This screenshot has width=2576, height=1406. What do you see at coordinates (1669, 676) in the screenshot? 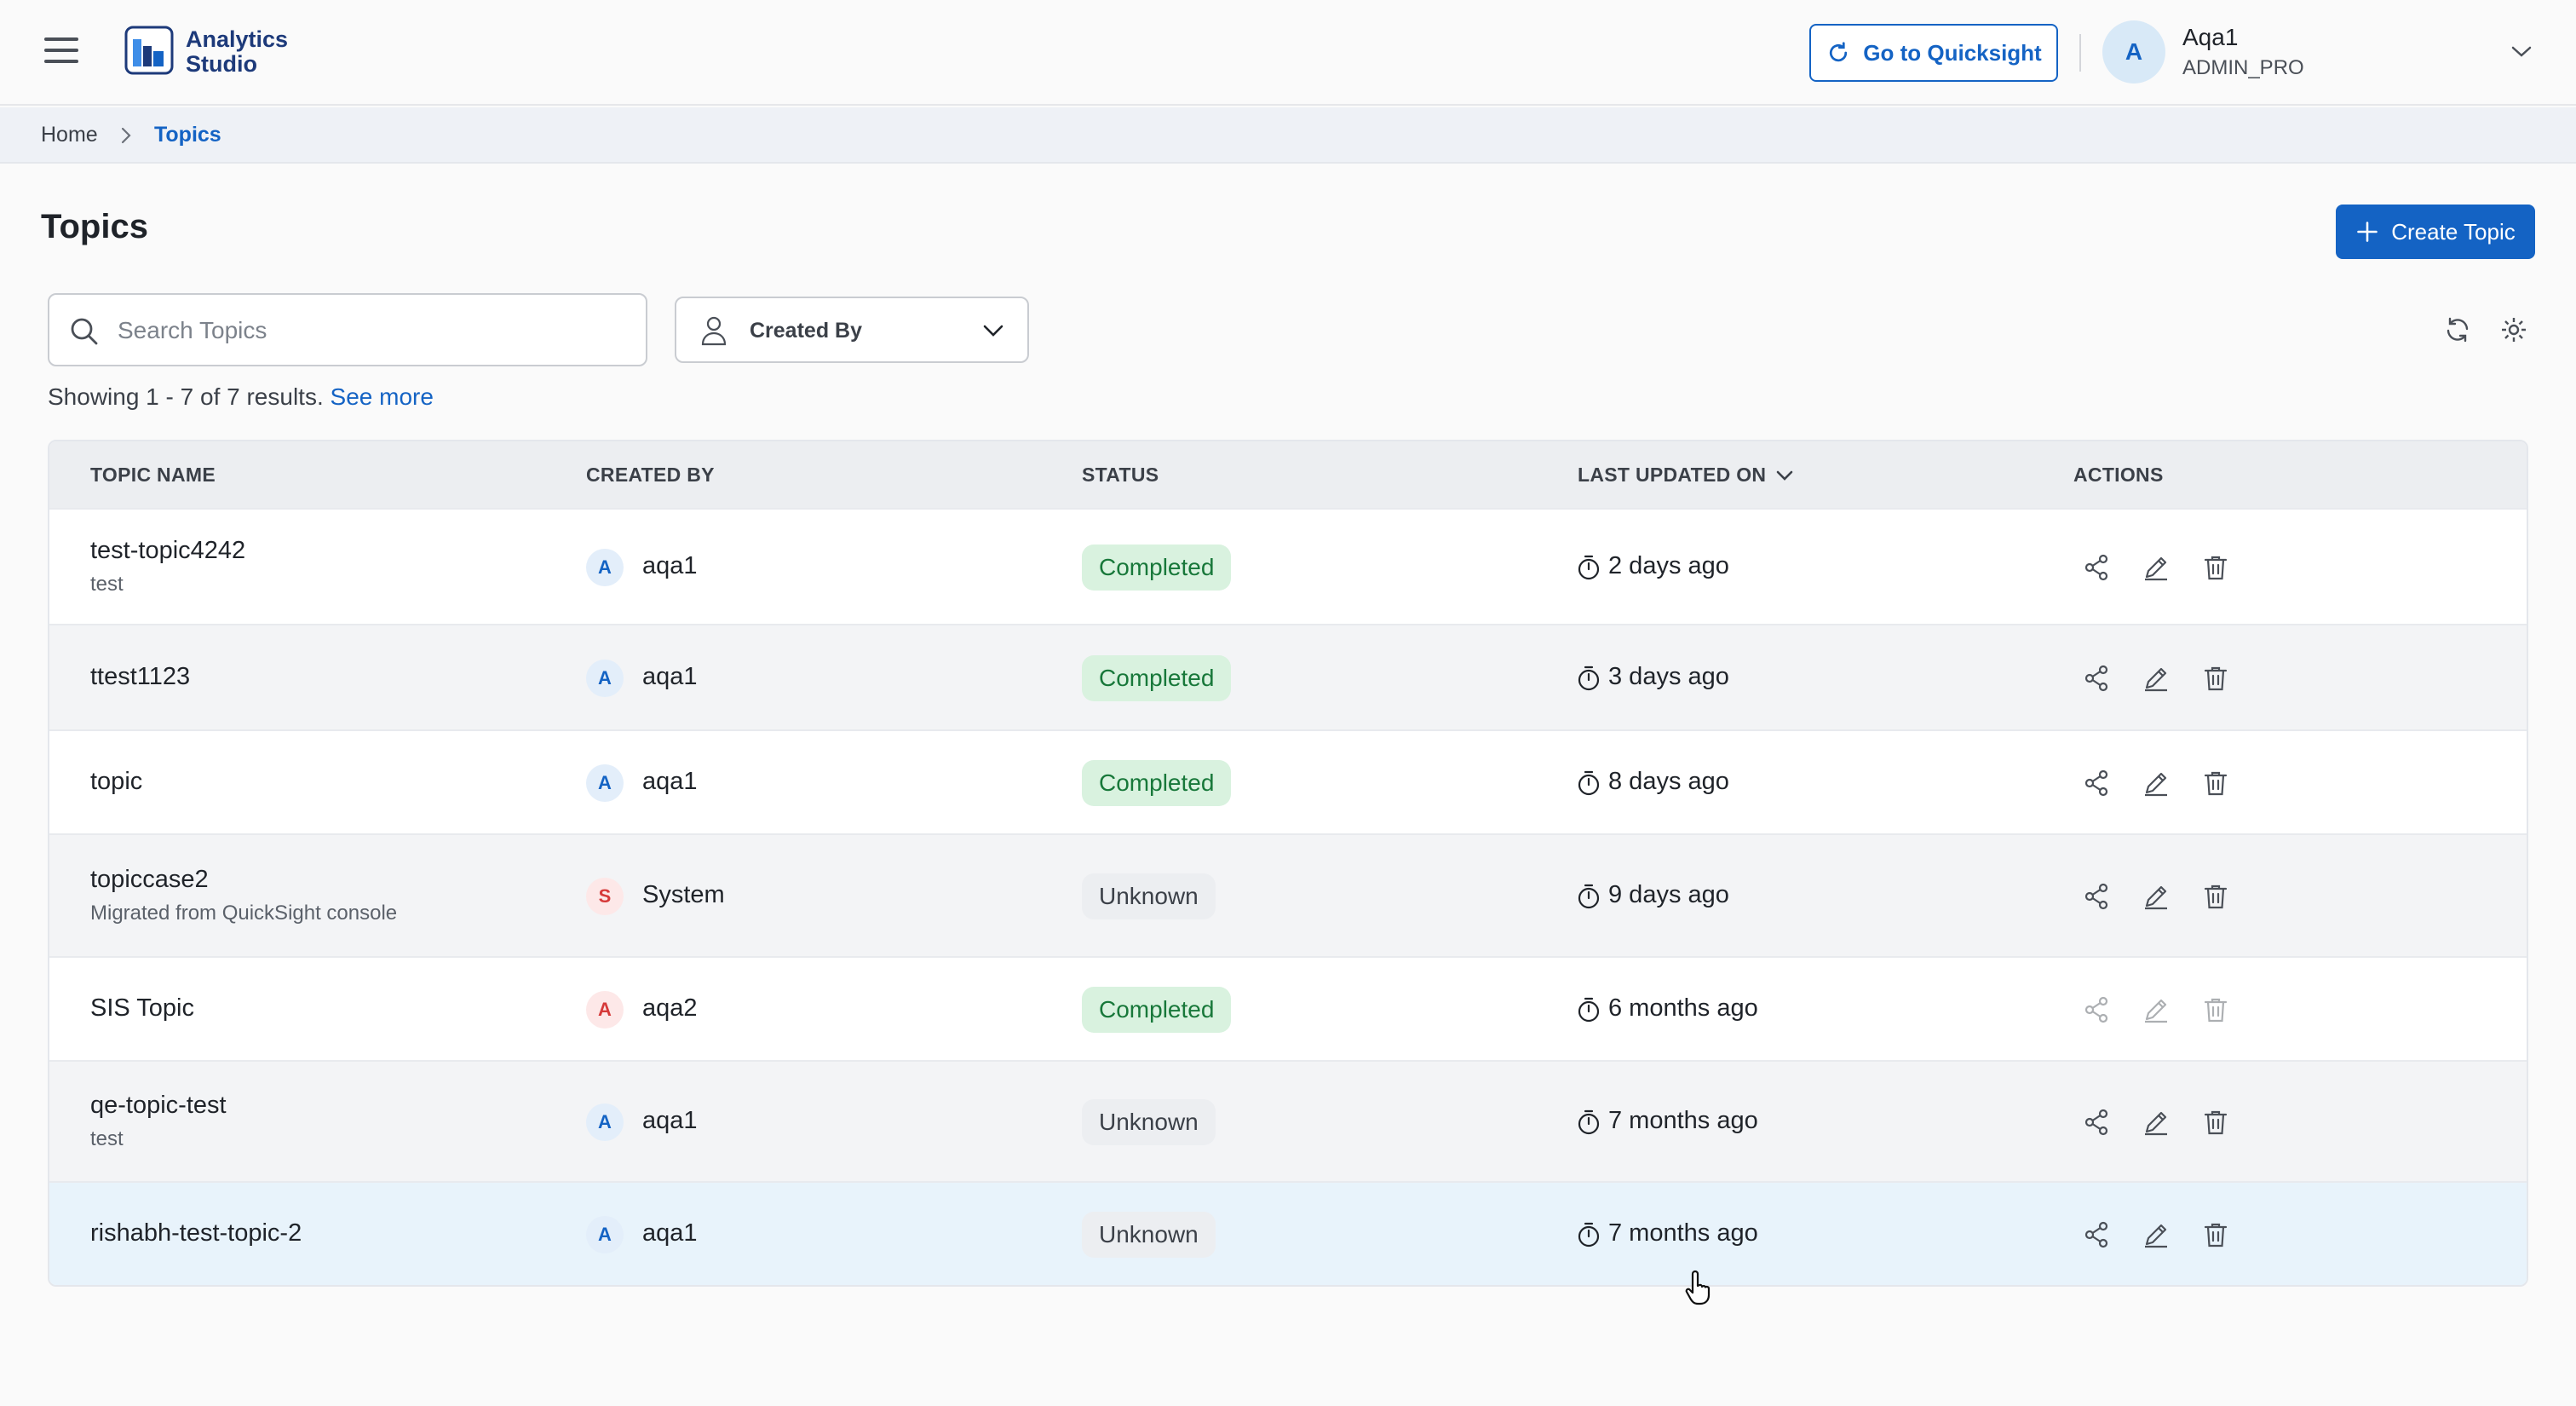
I see `last-updated: 3 days ago` at bounding box center [1669, 676].